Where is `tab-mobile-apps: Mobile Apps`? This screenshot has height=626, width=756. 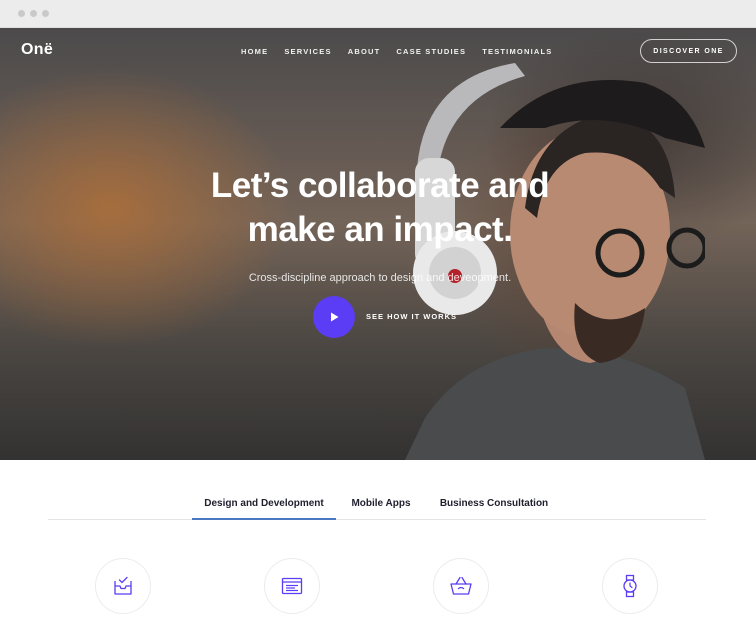
tab-mobile-apps: Mobile Apps is located at coordinates (381, 503).